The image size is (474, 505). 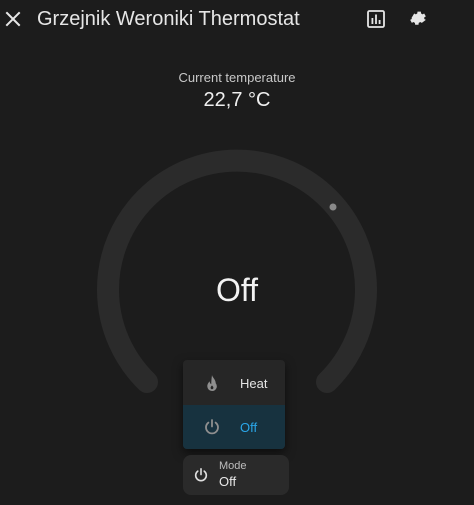 I want to click on fire-icon, so click(x=212, y=383).